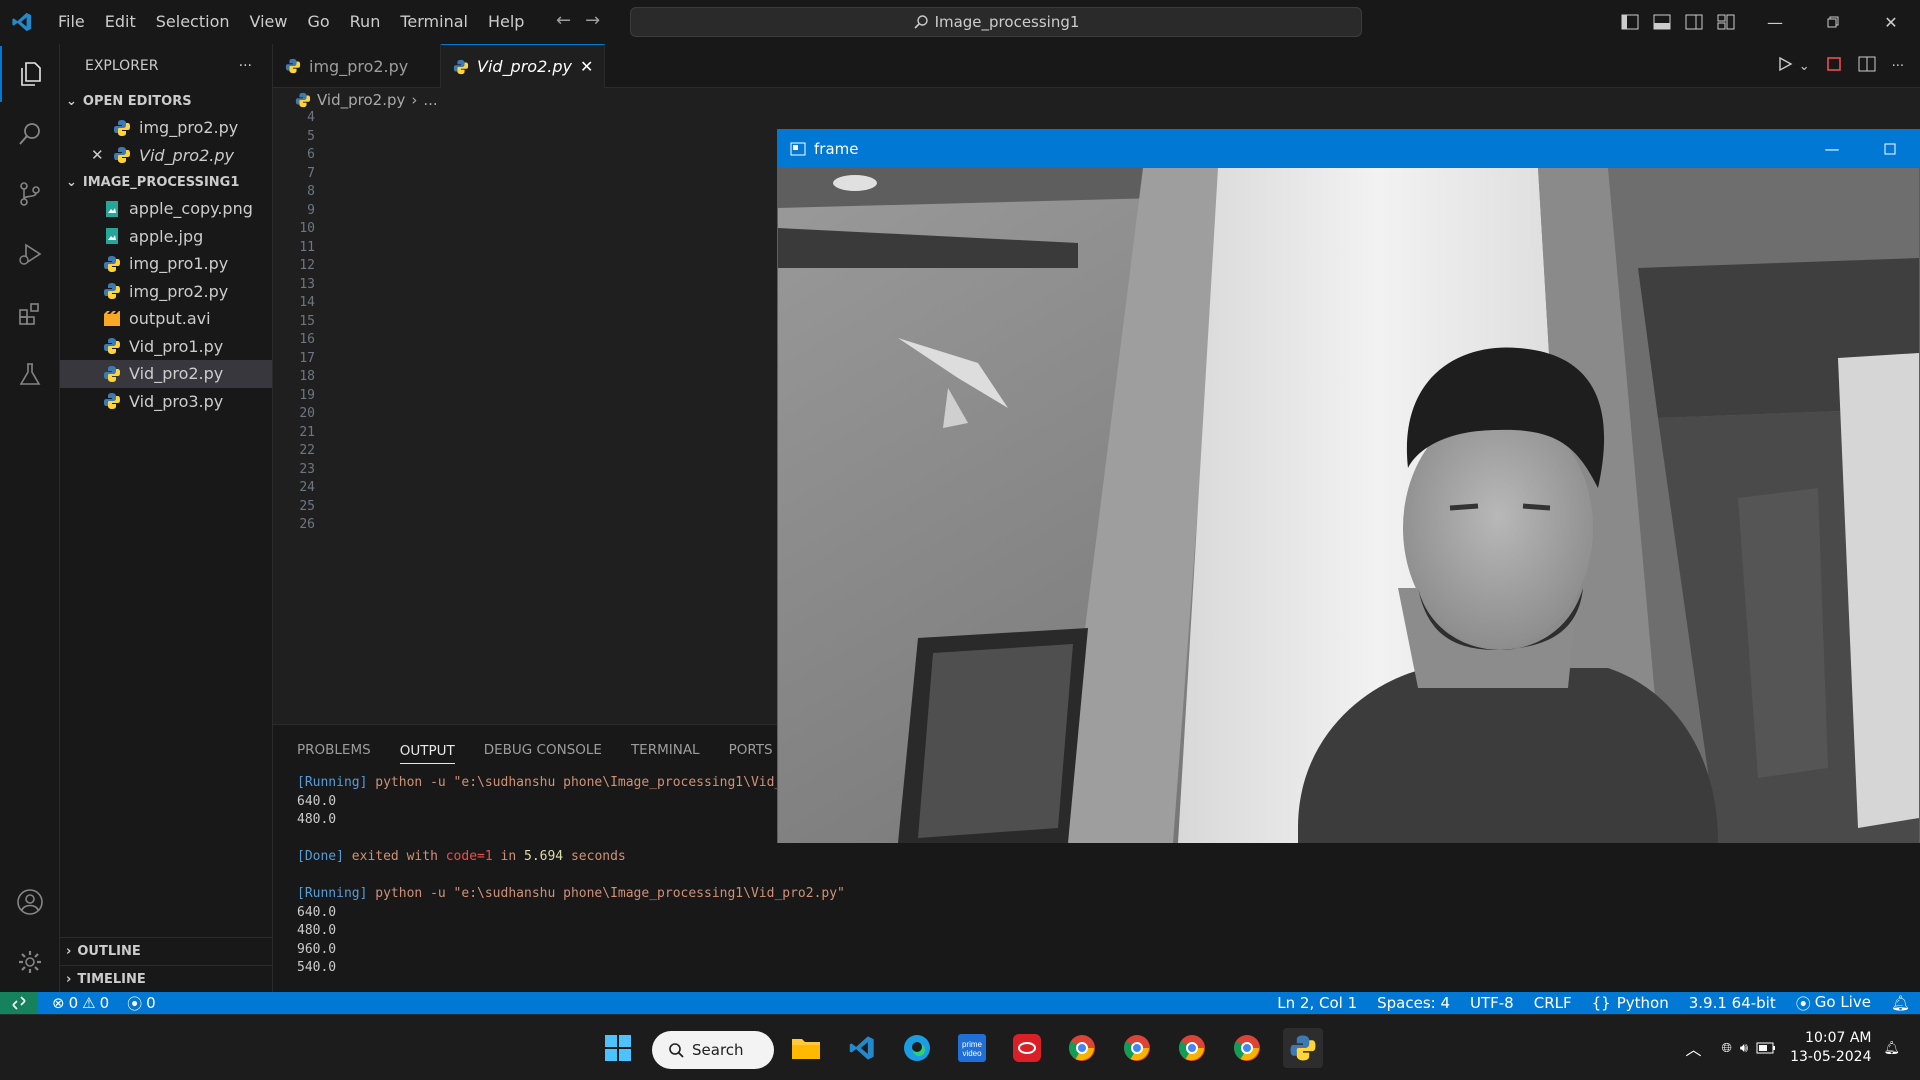 The width and height of the screenshot is (1920, 1080). Describe the element at coordinates (80, 1003) in the screenshot. I see `problems-status: ⊗ 0 ⚠ 0` at that location.